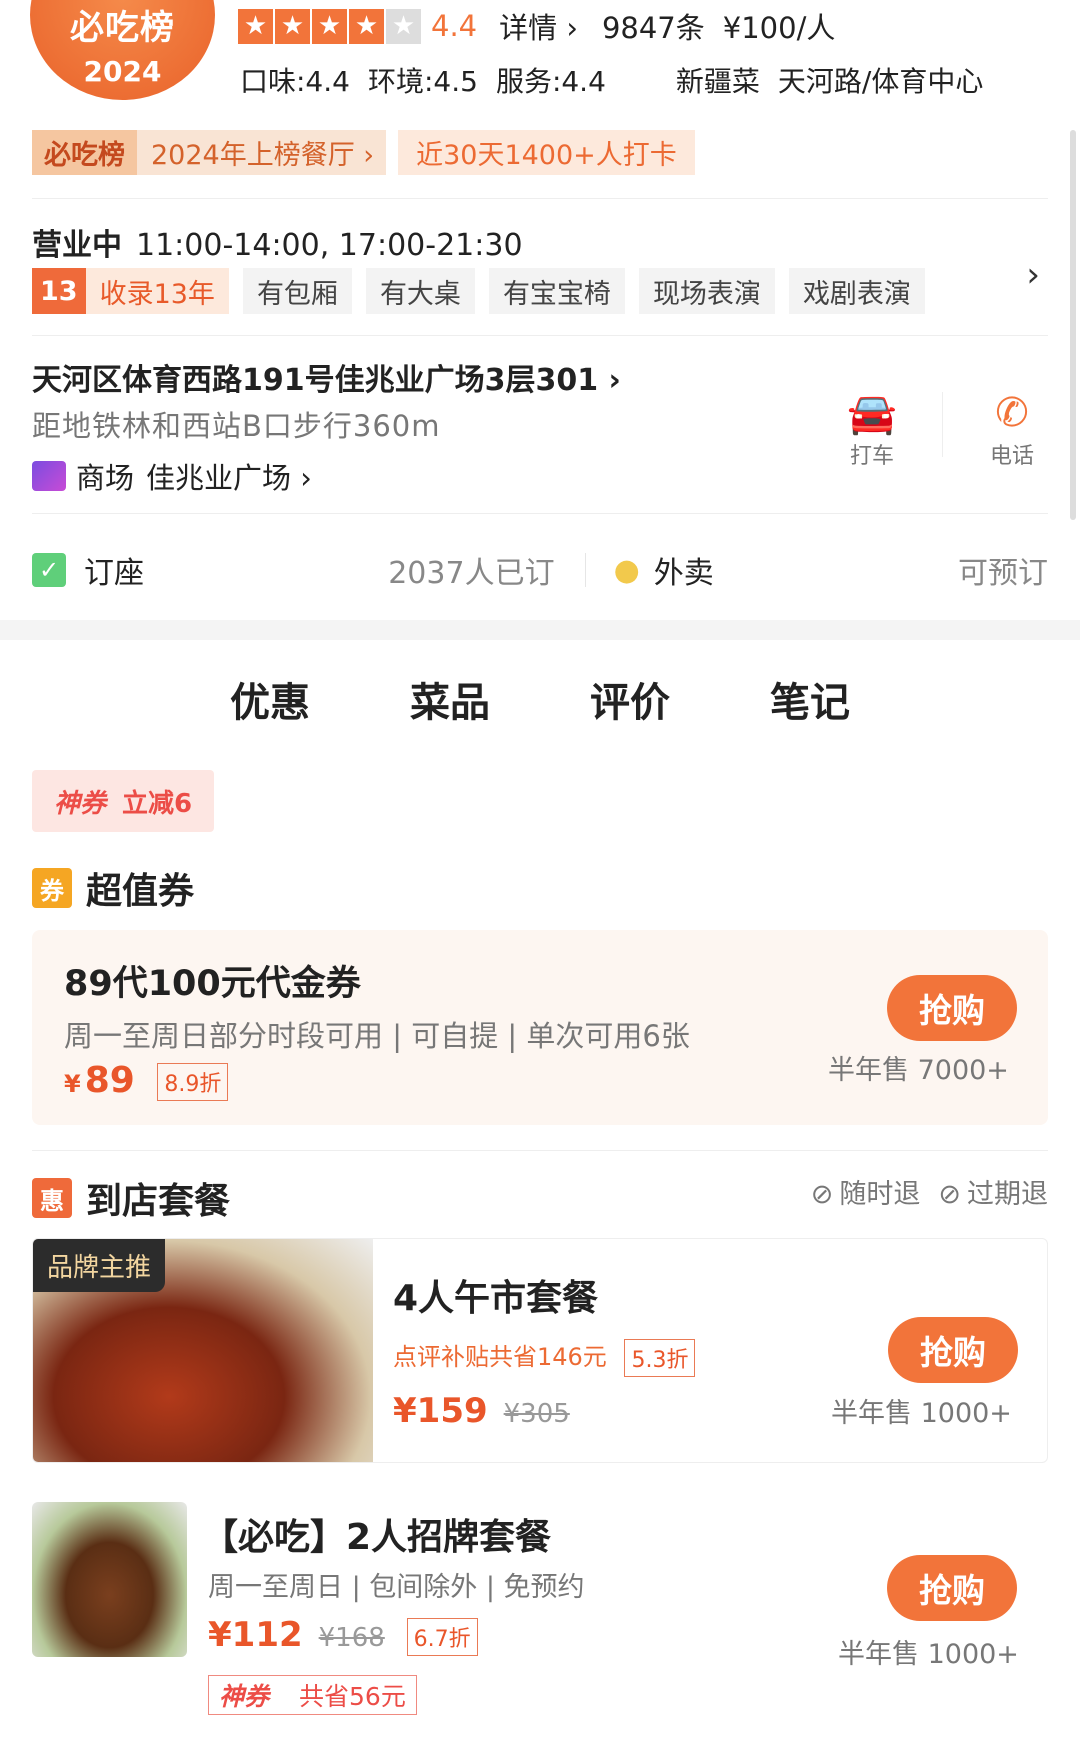 This screenshot has height=1745, width=1080. I want to click on feature-tag: 有宝宝椅, so click(556, 291).